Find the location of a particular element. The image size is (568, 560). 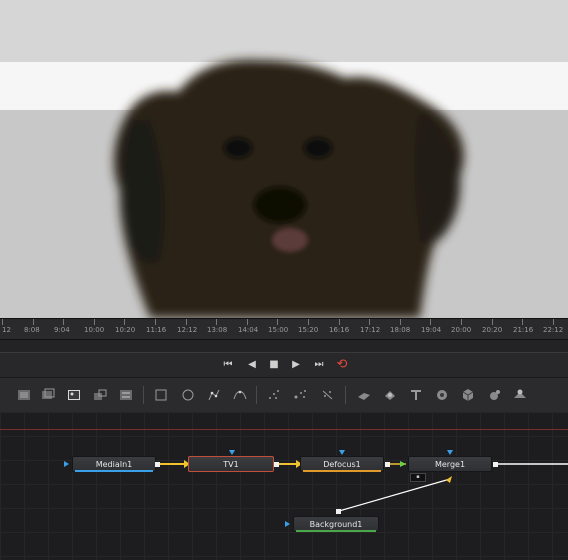

particle-emitter-icon is located at coordinates (300, 395).